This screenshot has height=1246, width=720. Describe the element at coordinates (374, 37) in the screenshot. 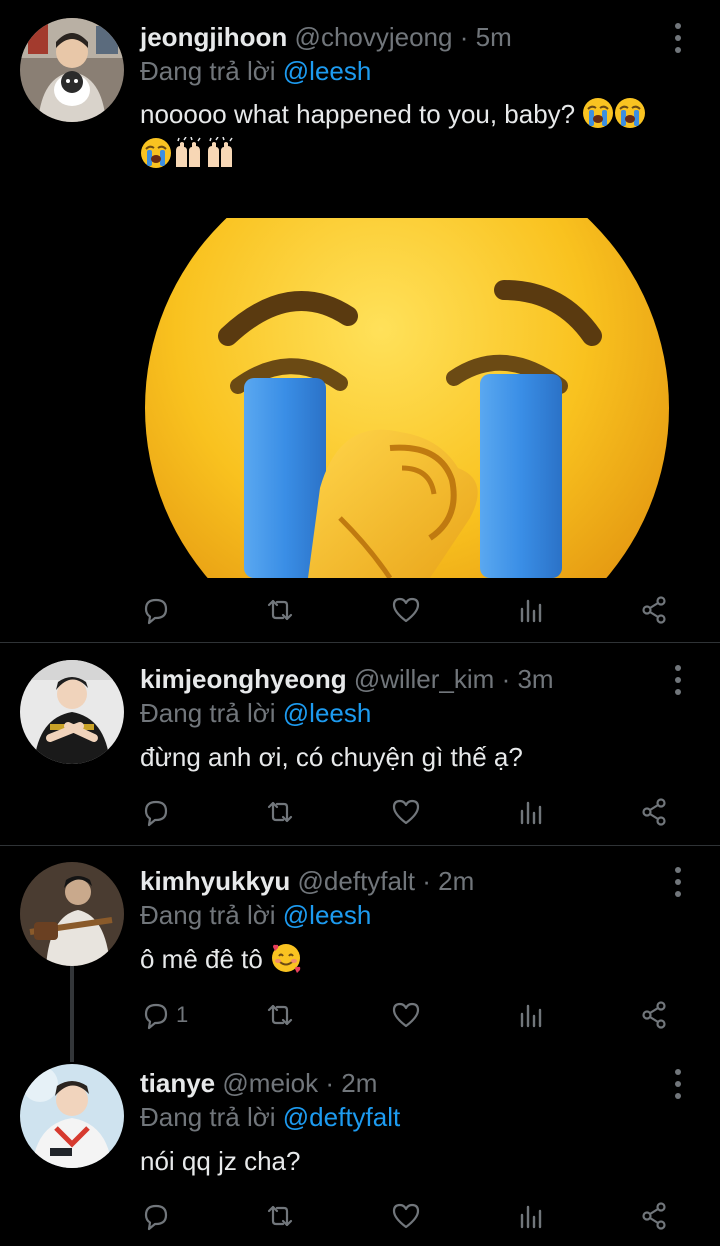

I see `user-handle: @chovyjeong` at that location.